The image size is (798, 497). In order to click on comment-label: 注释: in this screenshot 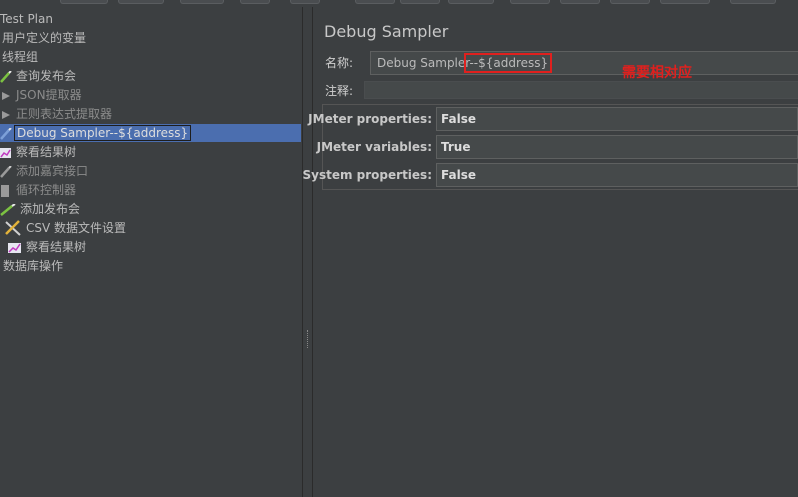, I will do `click(339, 91)`.